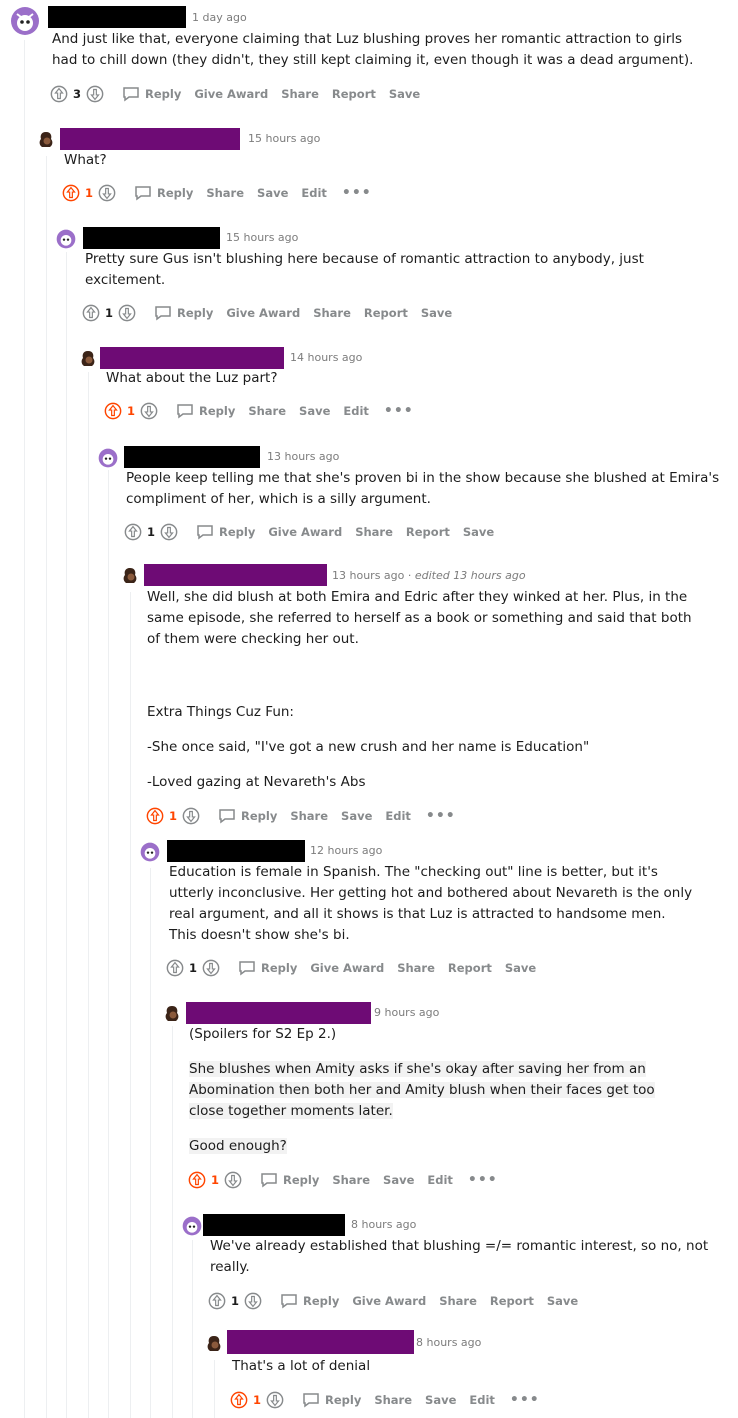  Describe the element at coordinates (406, 1012) in the screenshot. I see `comment-timestamp: 9 hours ago` at that location.